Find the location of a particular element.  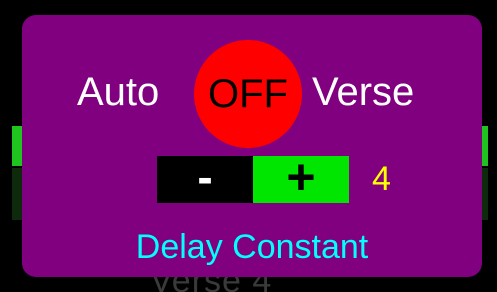

delay-value: 4 is located at coordinates (381, 179).